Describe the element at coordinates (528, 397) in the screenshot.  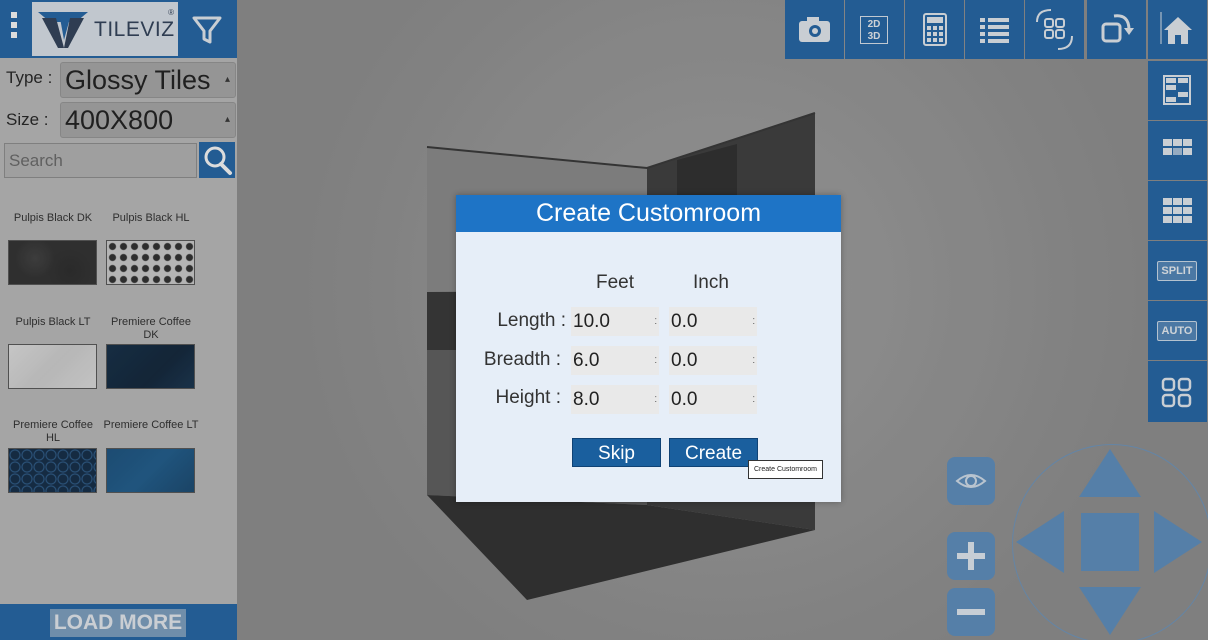
I see `height-label: Height :` at that location.